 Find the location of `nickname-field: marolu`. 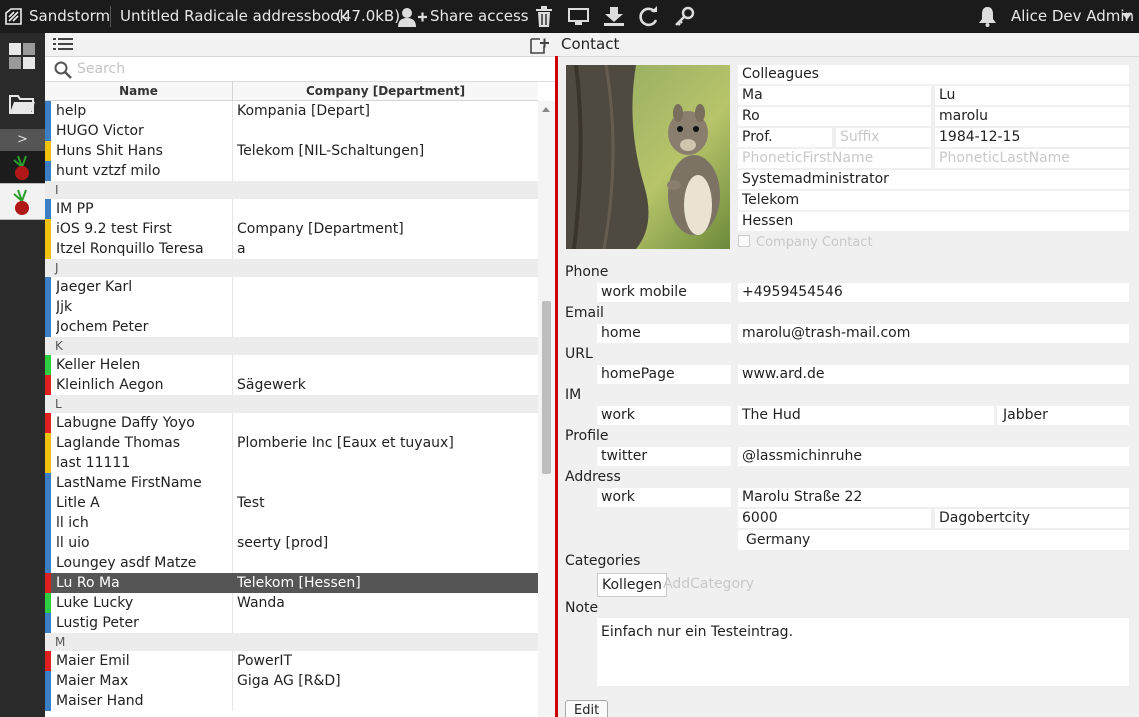

nickname-field: marolu is located at coordinates (1032, 116).